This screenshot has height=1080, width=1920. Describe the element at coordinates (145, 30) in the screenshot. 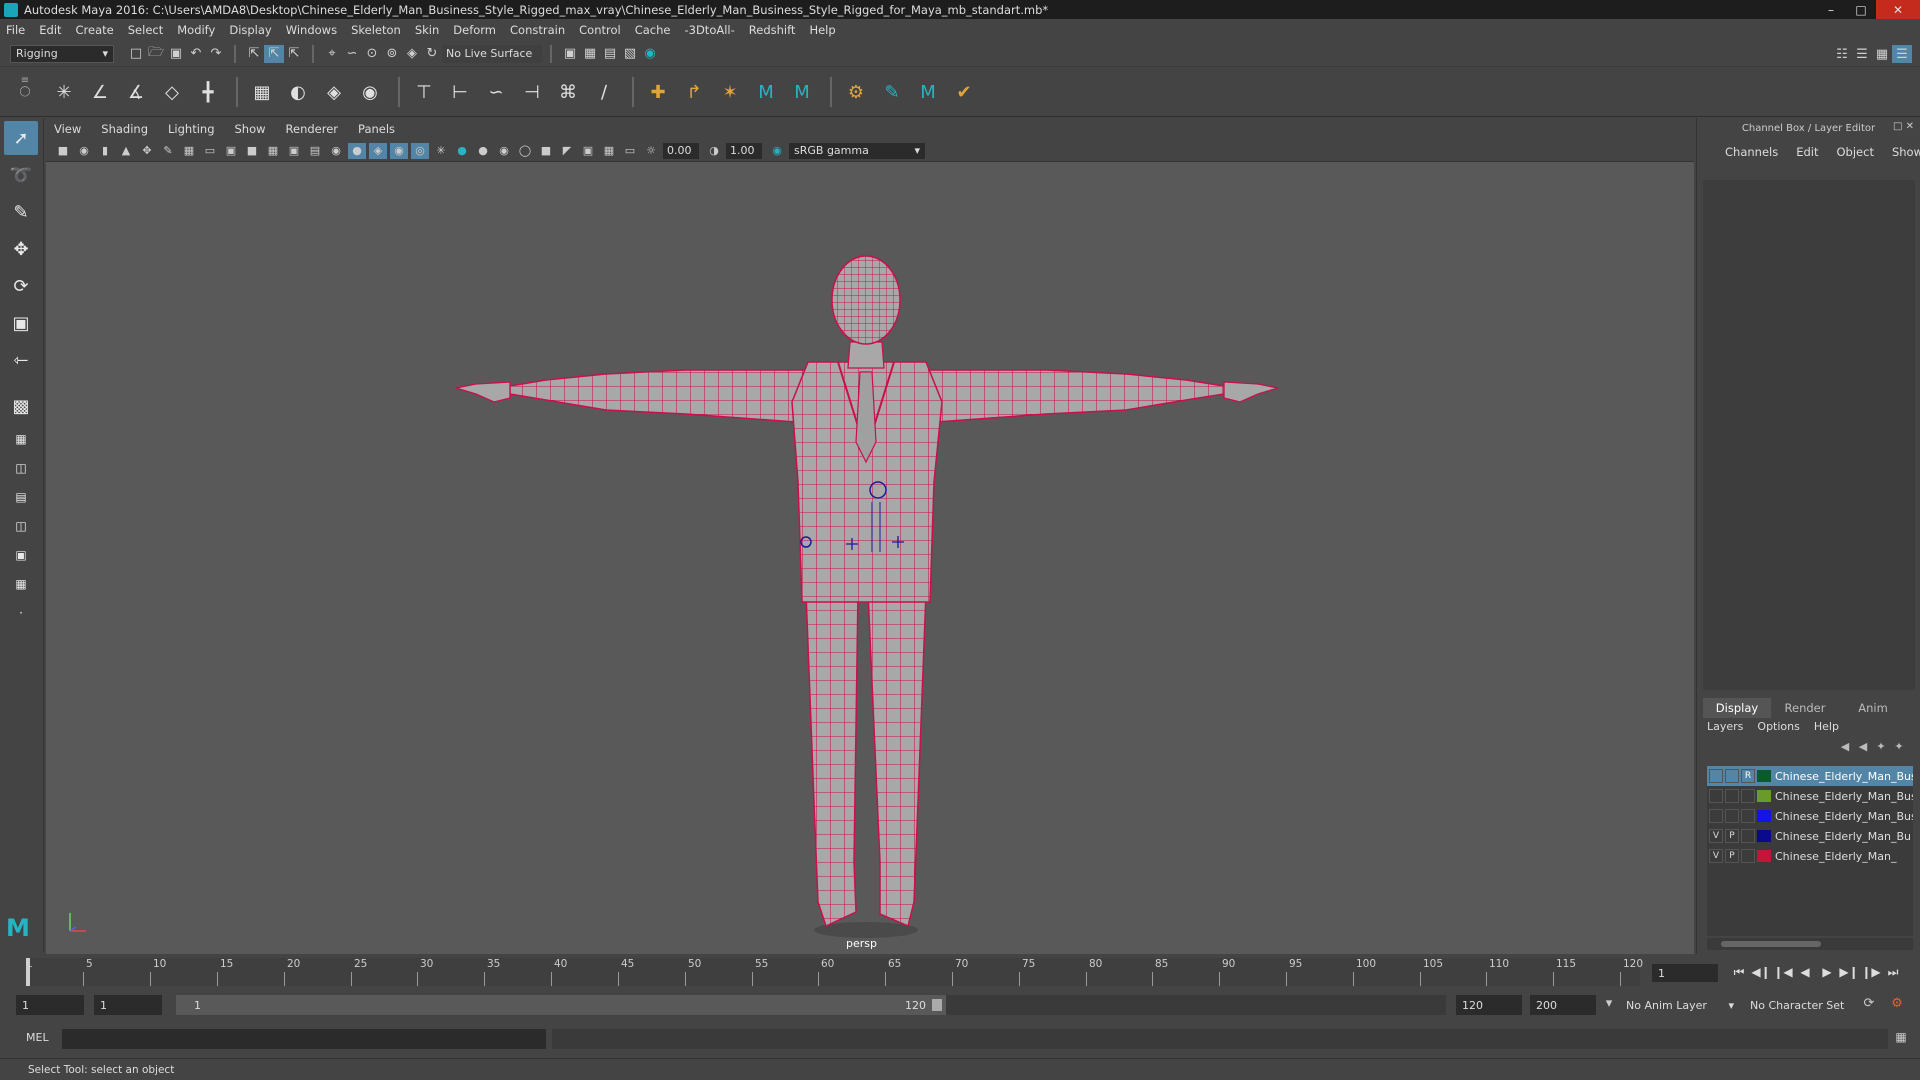

I see `menu-select: Select` at that location.